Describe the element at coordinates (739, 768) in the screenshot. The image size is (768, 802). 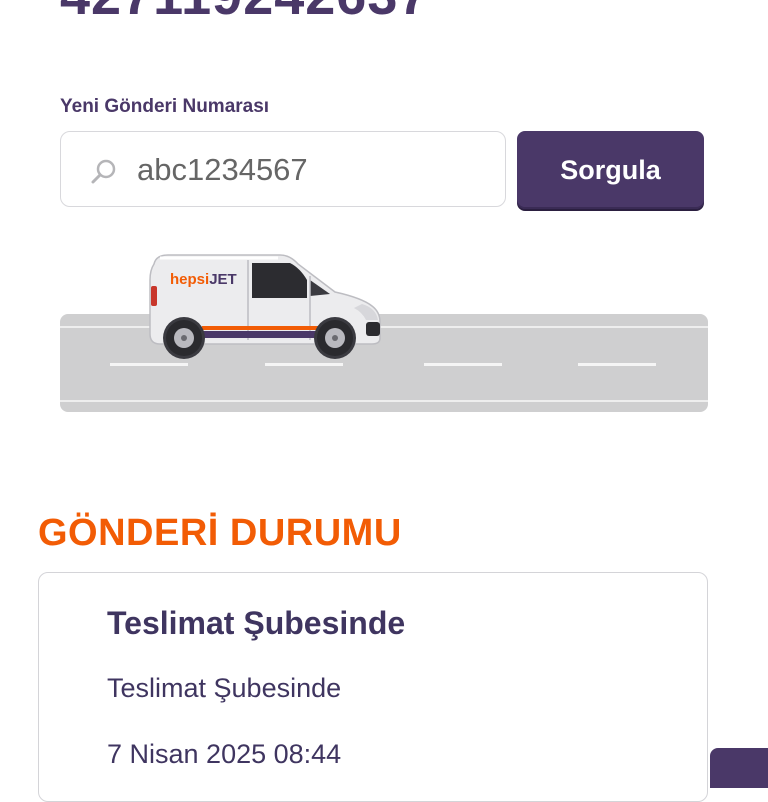
I see `chat-button` at that location.